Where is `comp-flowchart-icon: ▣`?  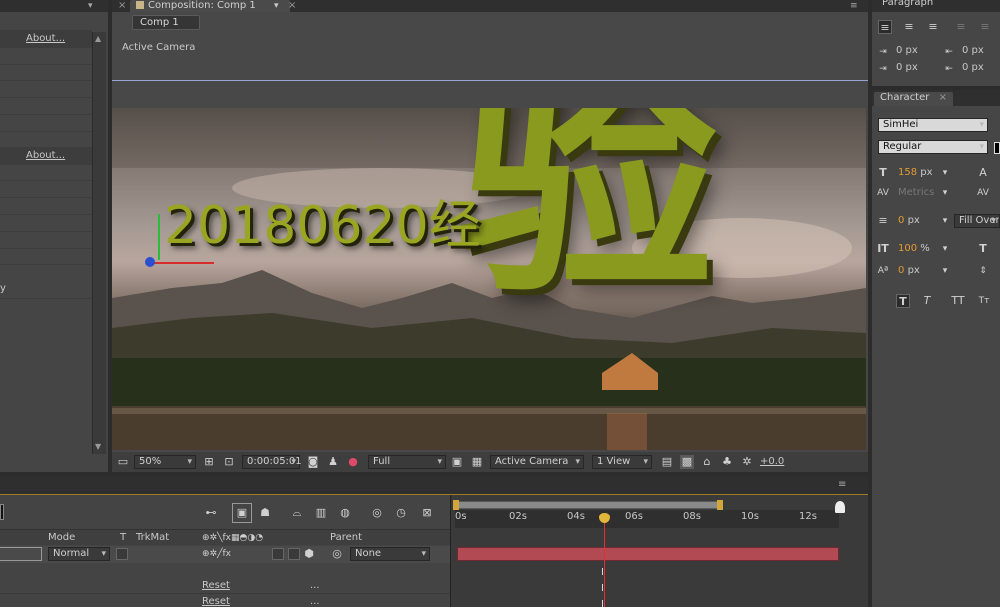
comp-flowchart-icon: ▣ is located at coordinates (242, 513).